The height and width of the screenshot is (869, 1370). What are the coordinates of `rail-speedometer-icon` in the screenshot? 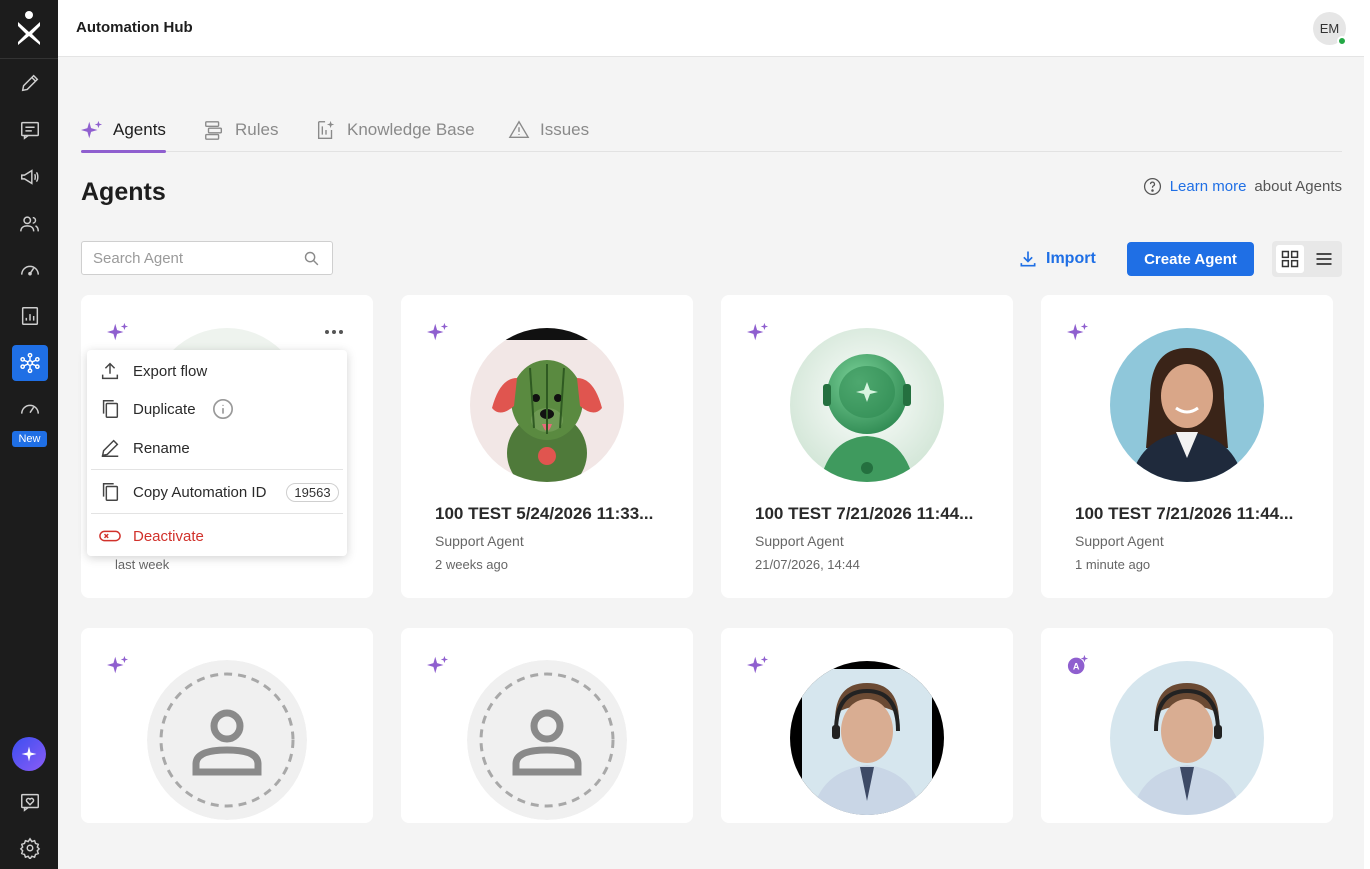 It's located at (30, 409).